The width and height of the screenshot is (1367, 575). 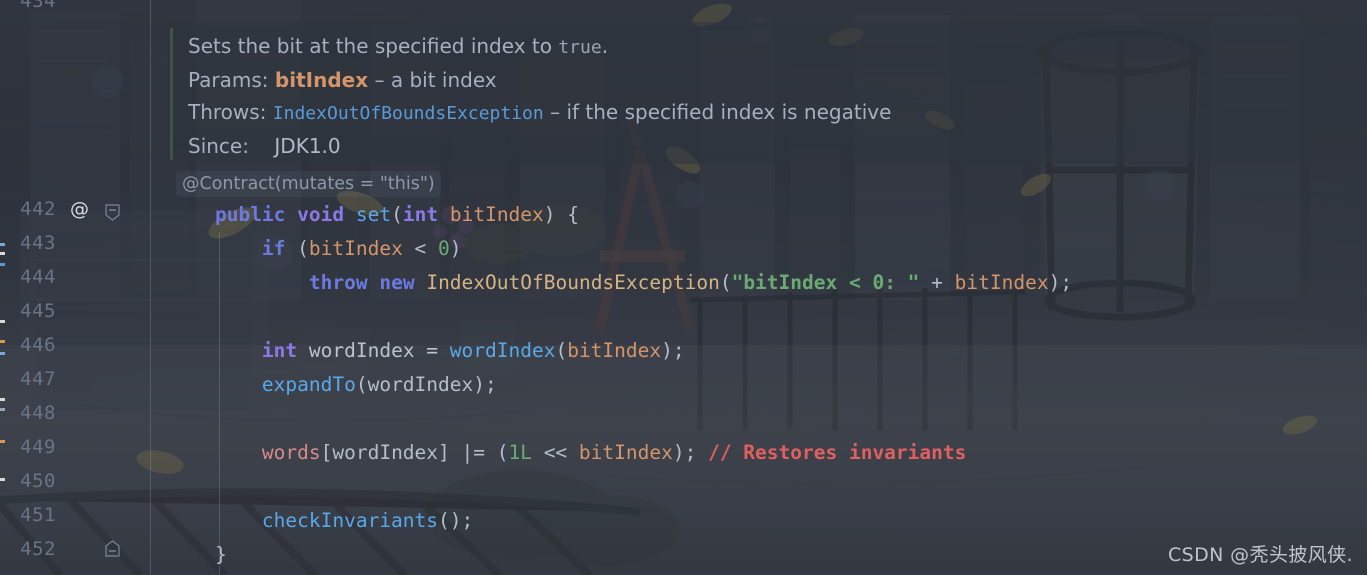 What do you see at coordinates (273, 248) in the screenshot?
I see `code-token: if` at bounding box center [273, 248].